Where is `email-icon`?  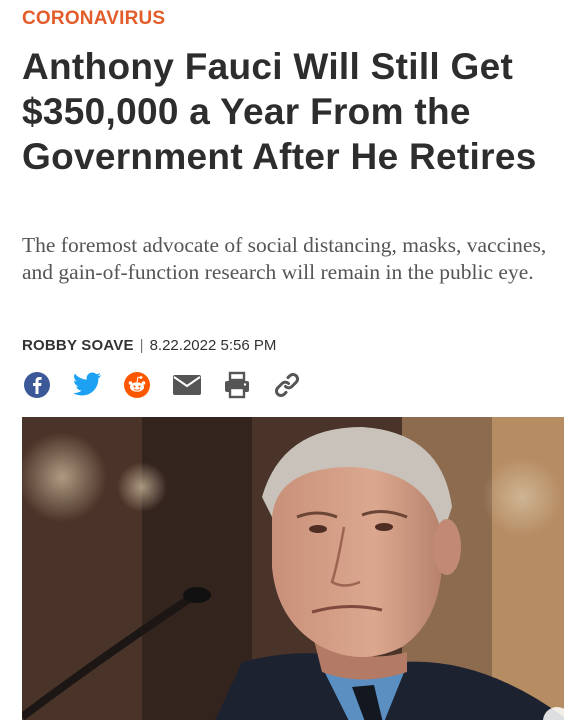
email-icon is located at coordinates (187, 385).